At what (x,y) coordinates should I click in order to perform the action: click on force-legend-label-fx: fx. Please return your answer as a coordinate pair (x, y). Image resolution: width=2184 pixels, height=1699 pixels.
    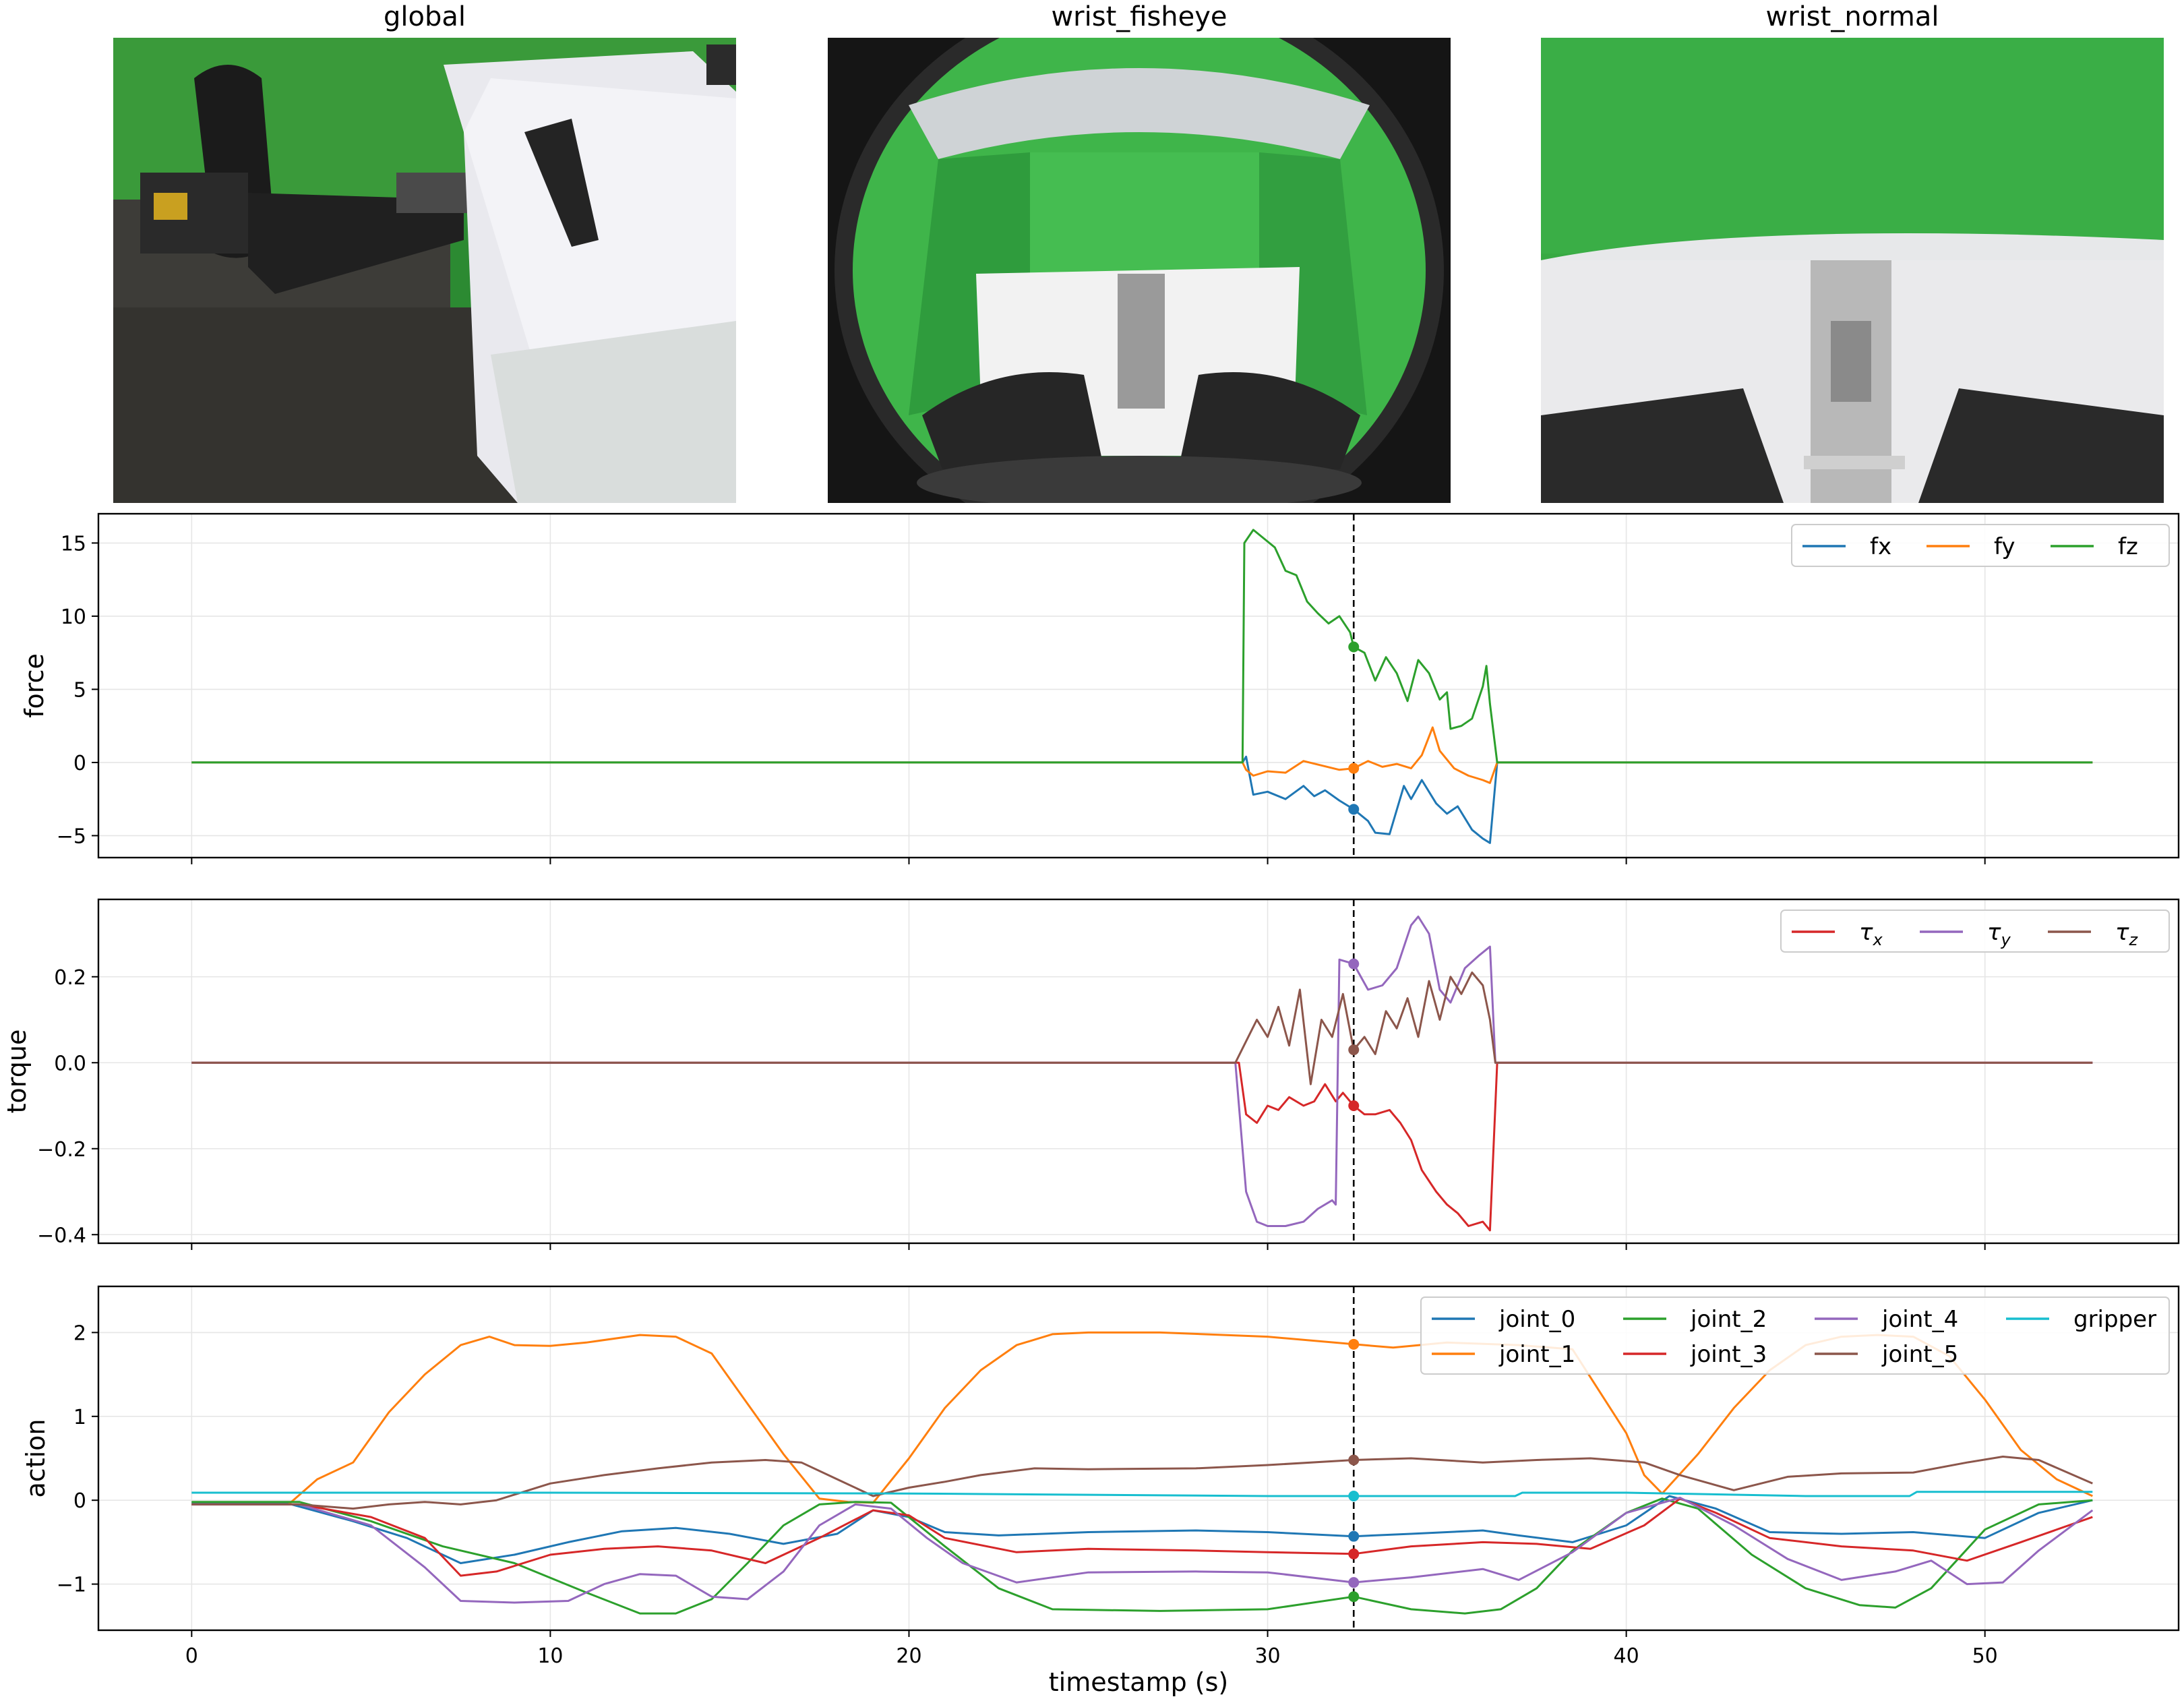
    Looking at the image, I should click on (1880, 547).